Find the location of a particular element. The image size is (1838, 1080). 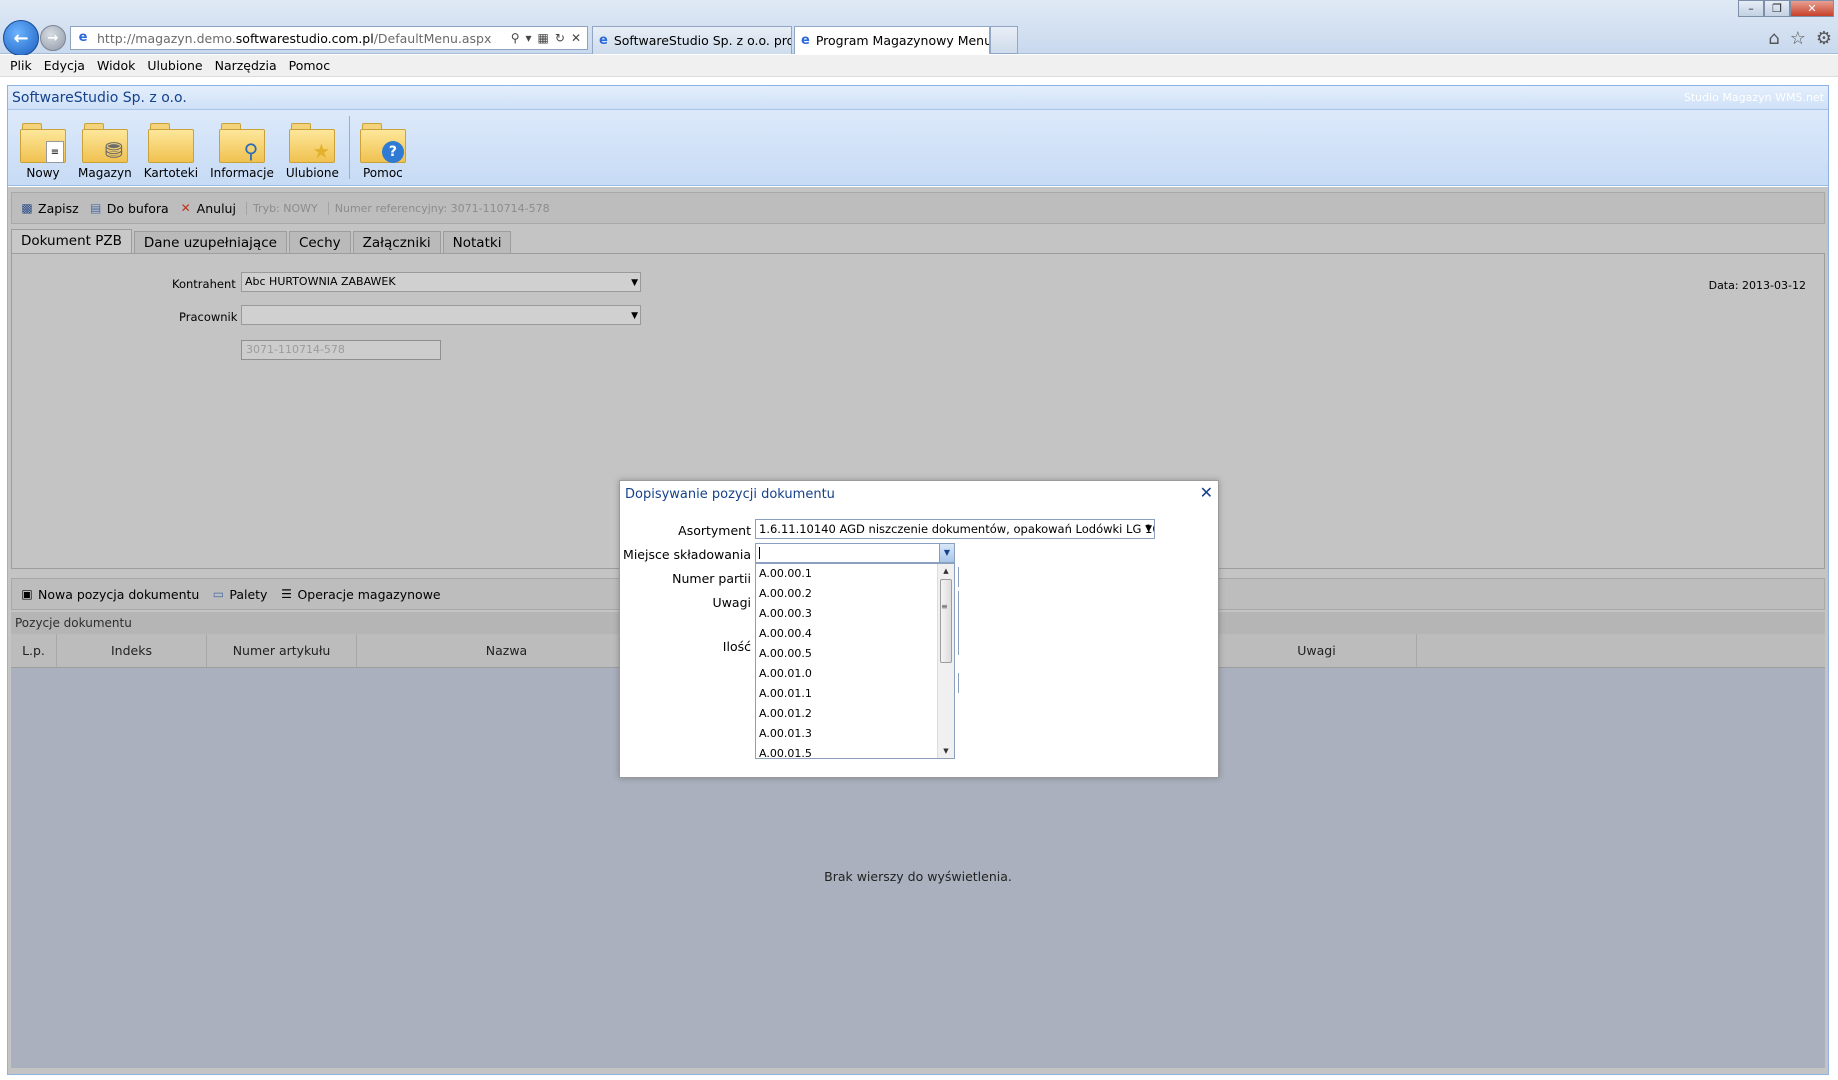

gear-icon: ⚙ is located at coordinates (1824, 38).